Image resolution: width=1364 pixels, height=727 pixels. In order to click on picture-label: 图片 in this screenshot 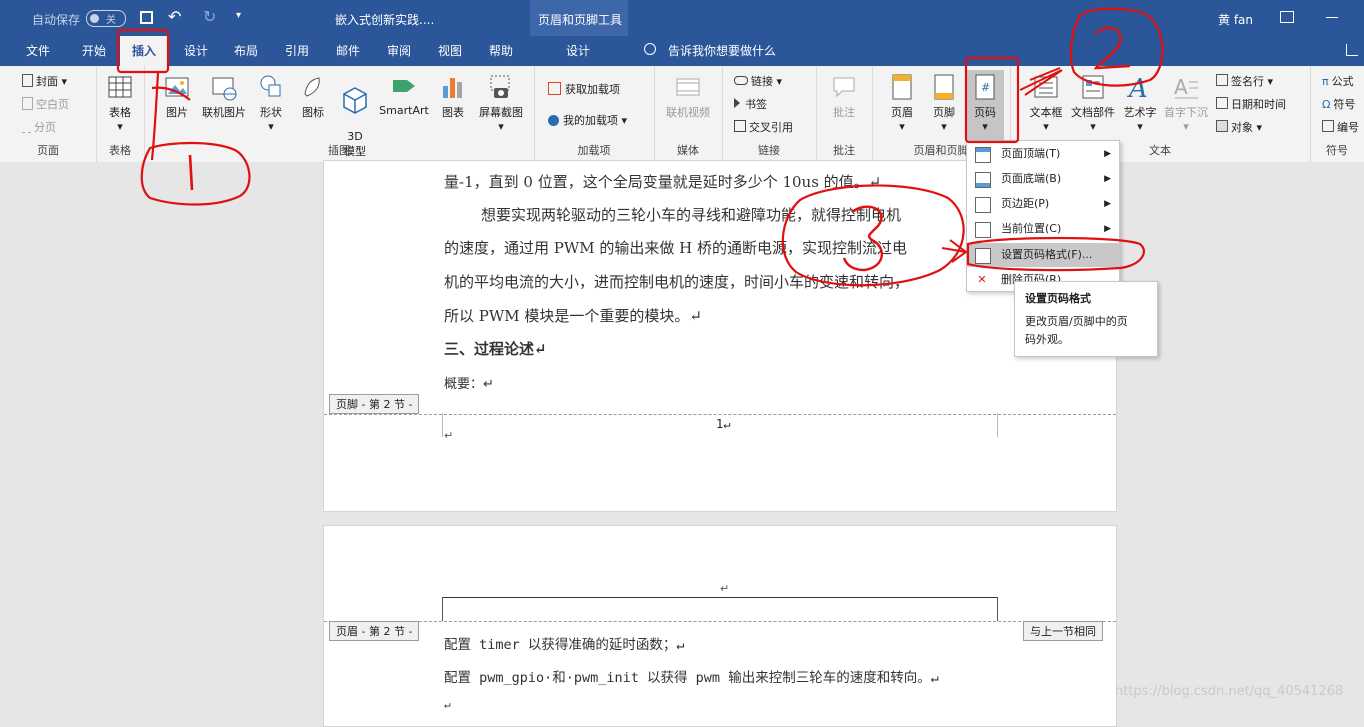, I will do `click(177, 112)`.